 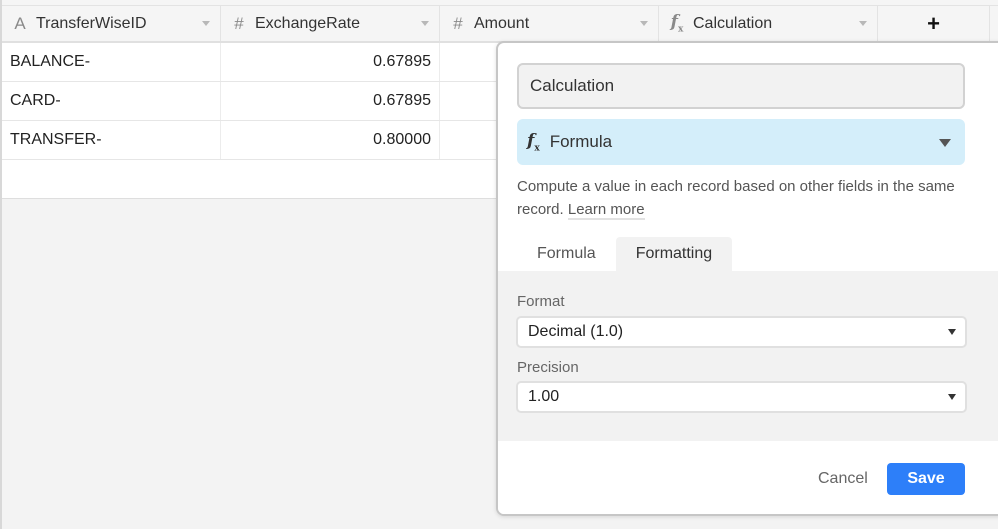 What do you see at coordinates (677, 23) in the screenshot?
I see `formula-field-icon: fx` at bounding box center [677, 23].